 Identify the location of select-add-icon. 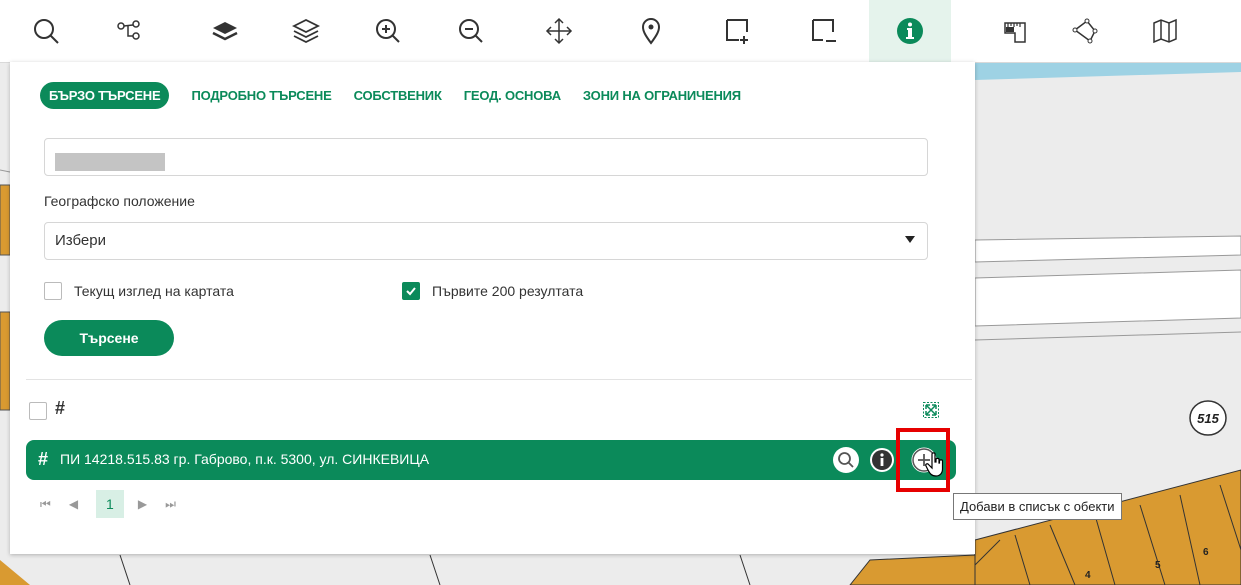
(737, 31).